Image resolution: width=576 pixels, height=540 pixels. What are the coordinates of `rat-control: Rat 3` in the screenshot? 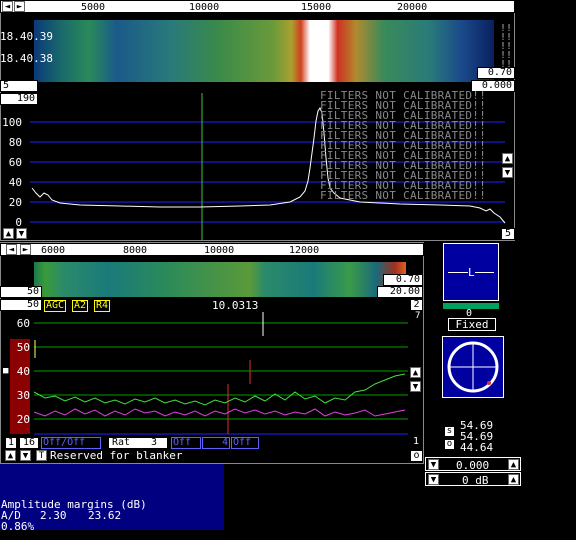 It's located at (138, 443).